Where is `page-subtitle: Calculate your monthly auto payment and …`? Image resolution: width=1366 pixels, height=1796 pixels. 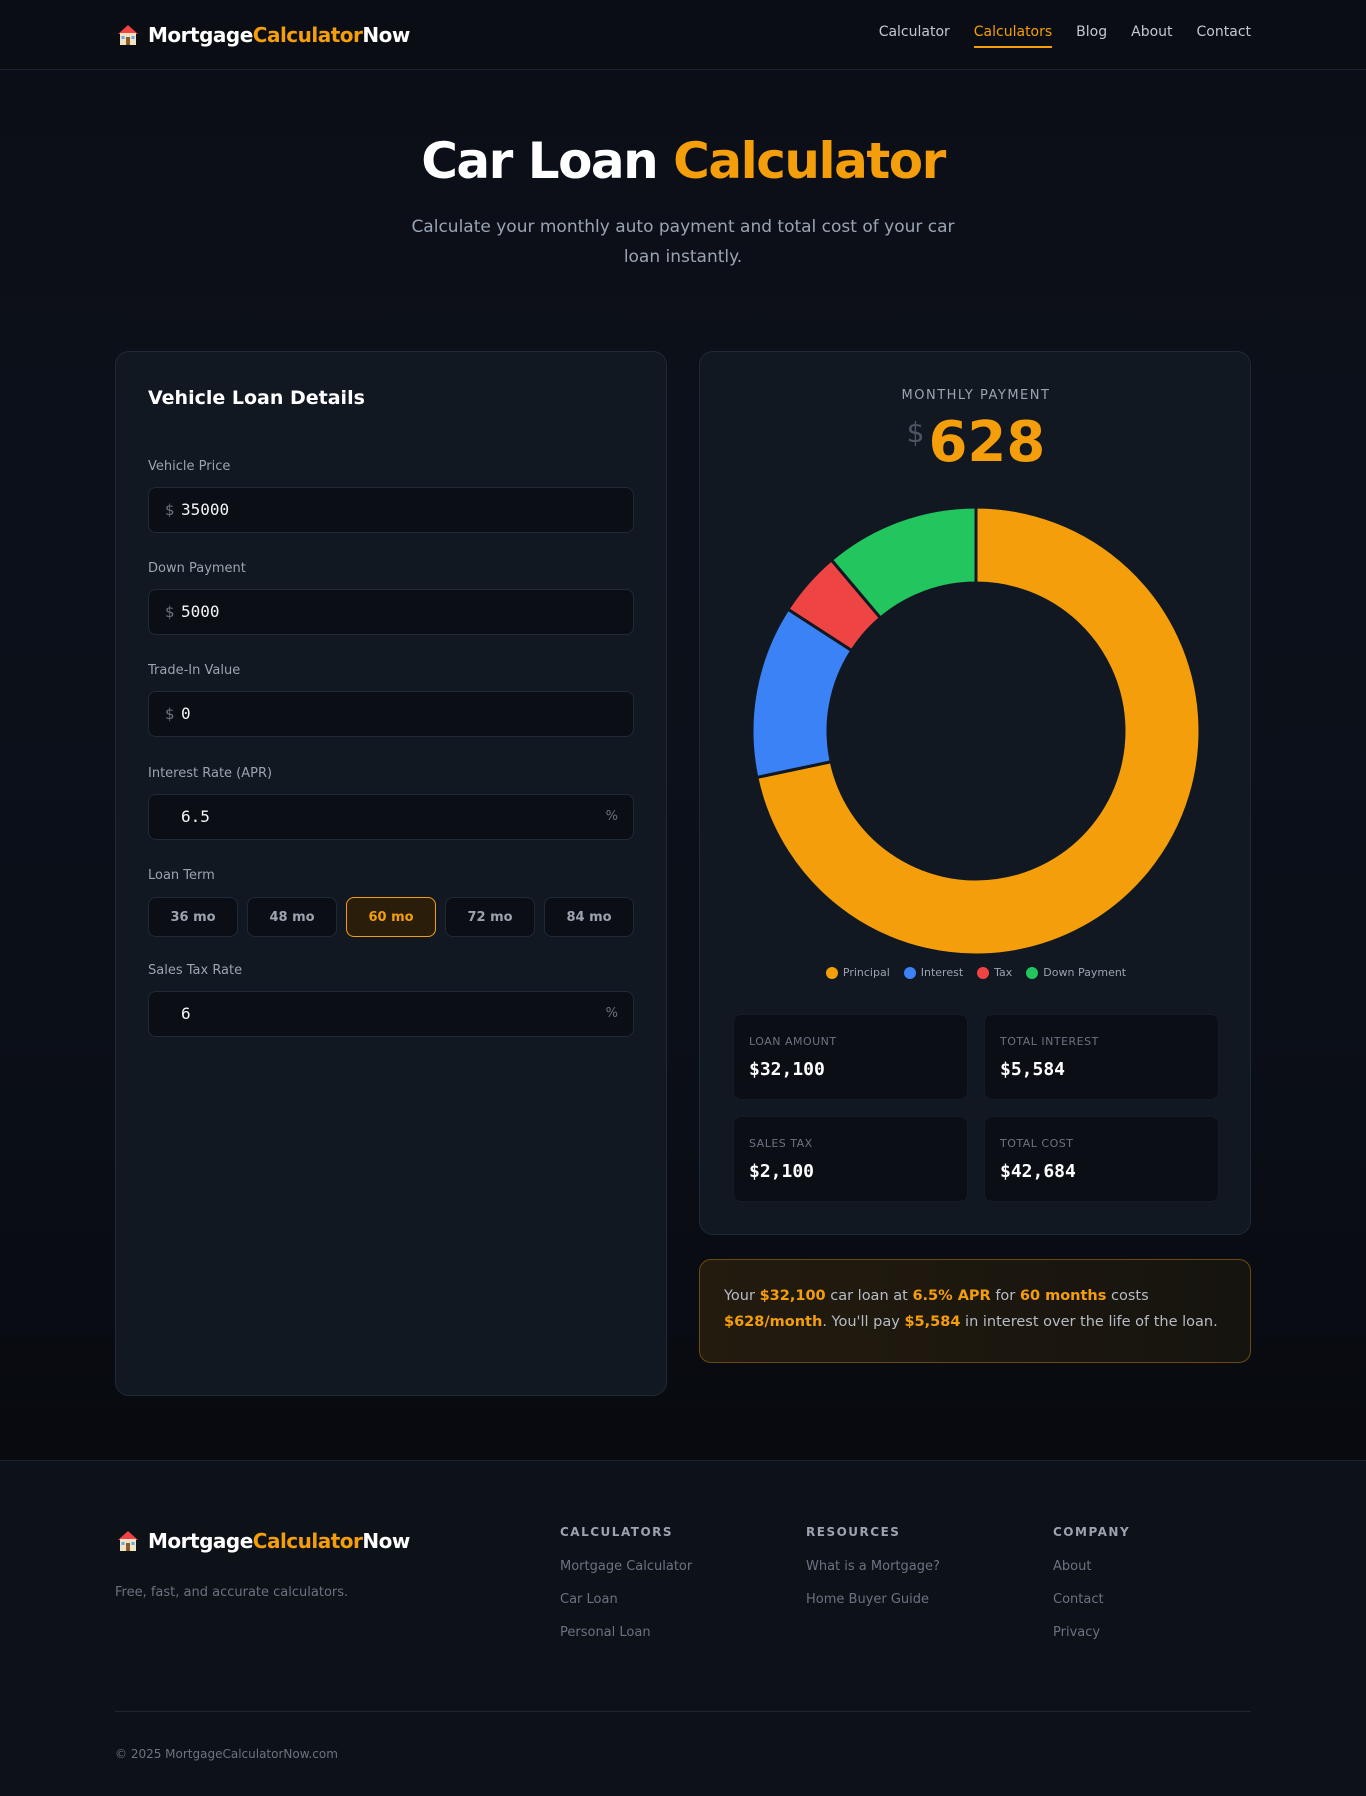 page-subtitle: Calculate your monthly auto payment and … is located at coordinates (683, 242).